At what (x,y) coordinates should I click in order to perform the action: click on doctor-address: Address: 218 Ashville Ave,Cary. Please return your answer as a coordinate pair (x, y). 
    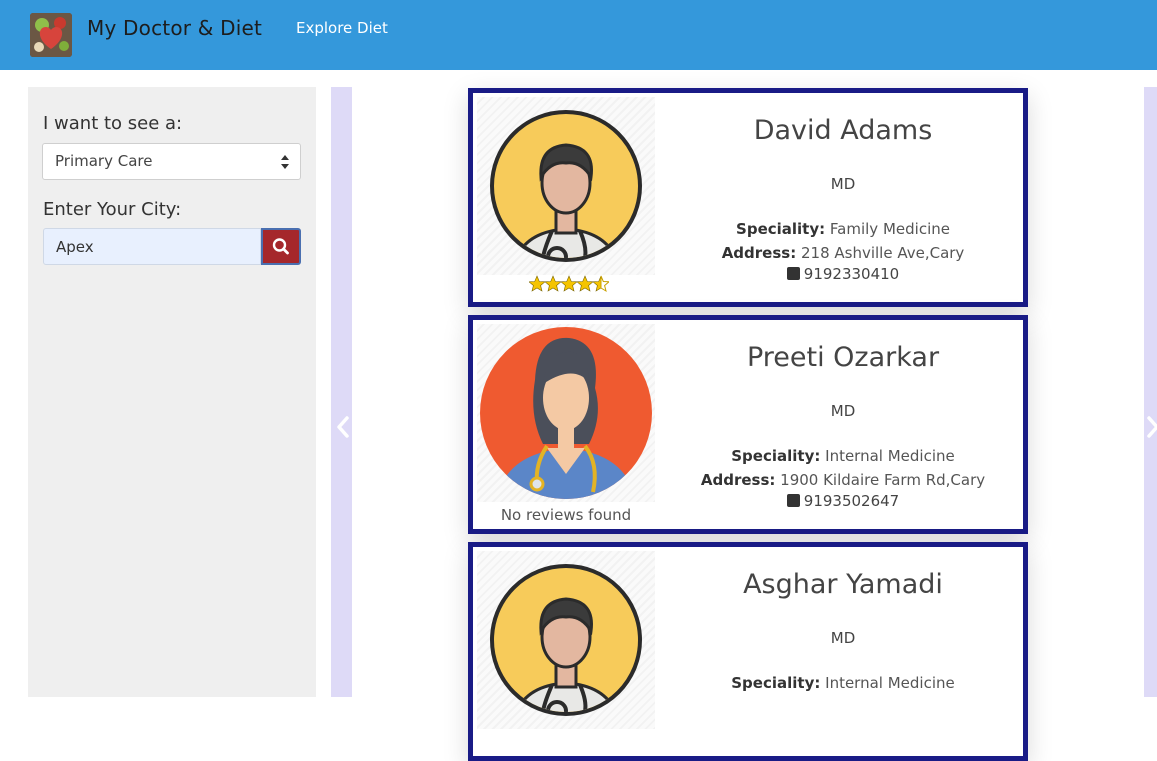
    Looking at the image, I should click on (843, 253).